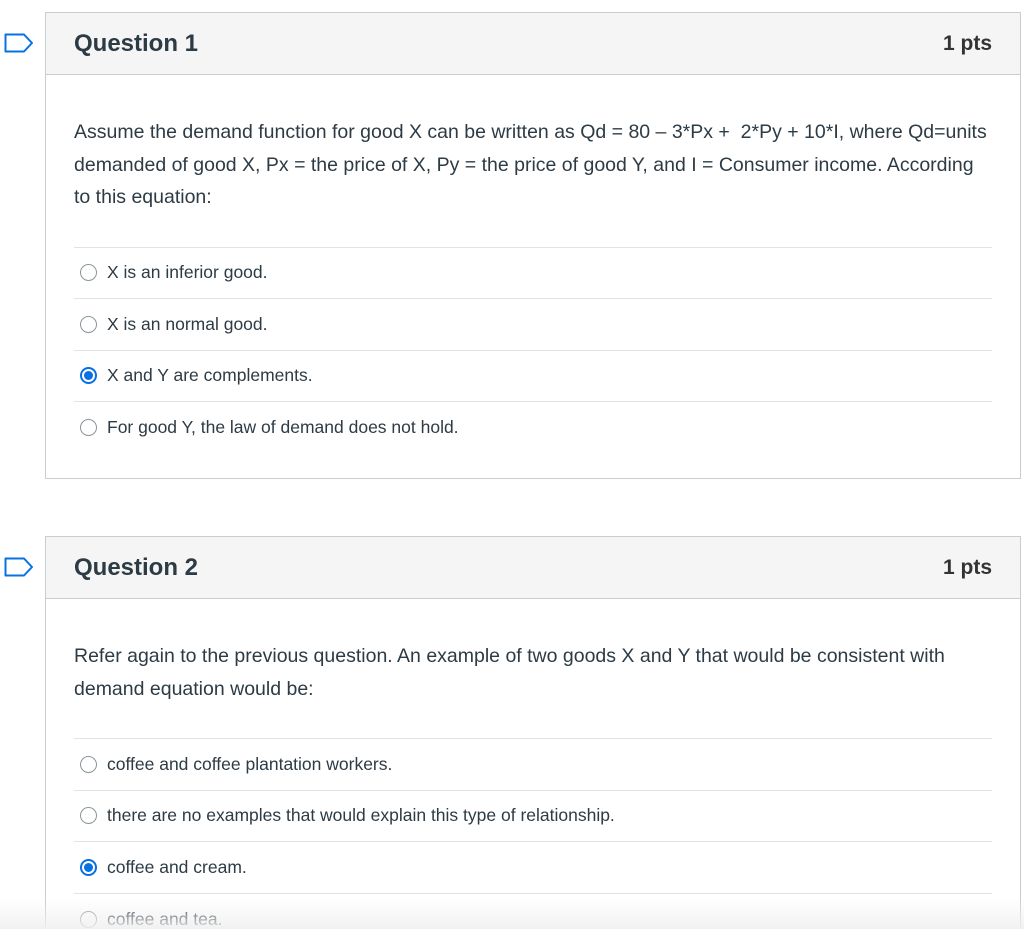  Describe the element at coordinates (136, 43) in the screenshot. I see `question-title: Question 1` at that location.